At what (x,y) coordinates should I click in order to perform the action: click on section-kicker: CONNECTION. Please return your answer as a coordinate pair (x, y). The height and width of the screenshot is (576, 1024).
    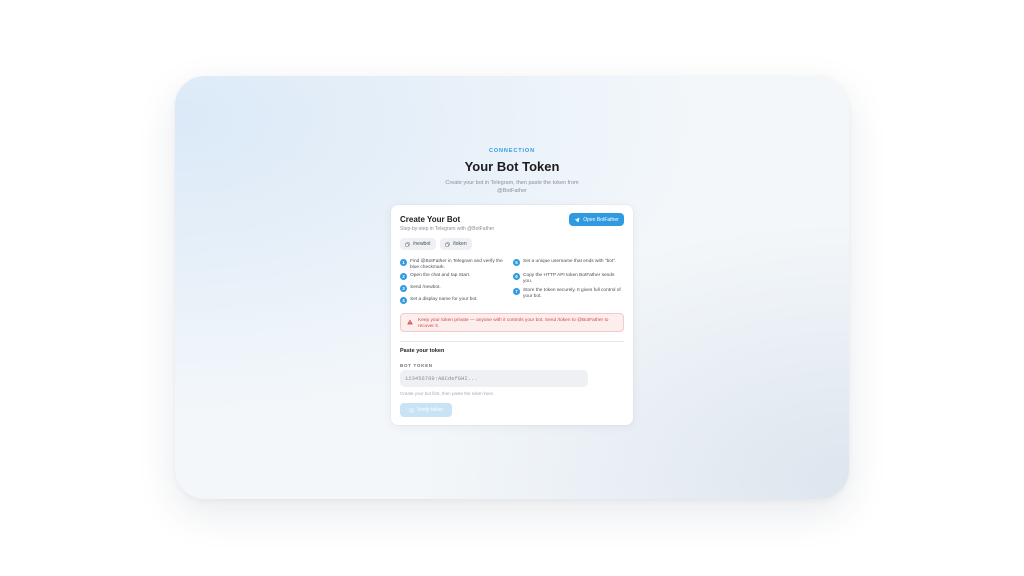
    Looking at the image, I should click on (512, 151).